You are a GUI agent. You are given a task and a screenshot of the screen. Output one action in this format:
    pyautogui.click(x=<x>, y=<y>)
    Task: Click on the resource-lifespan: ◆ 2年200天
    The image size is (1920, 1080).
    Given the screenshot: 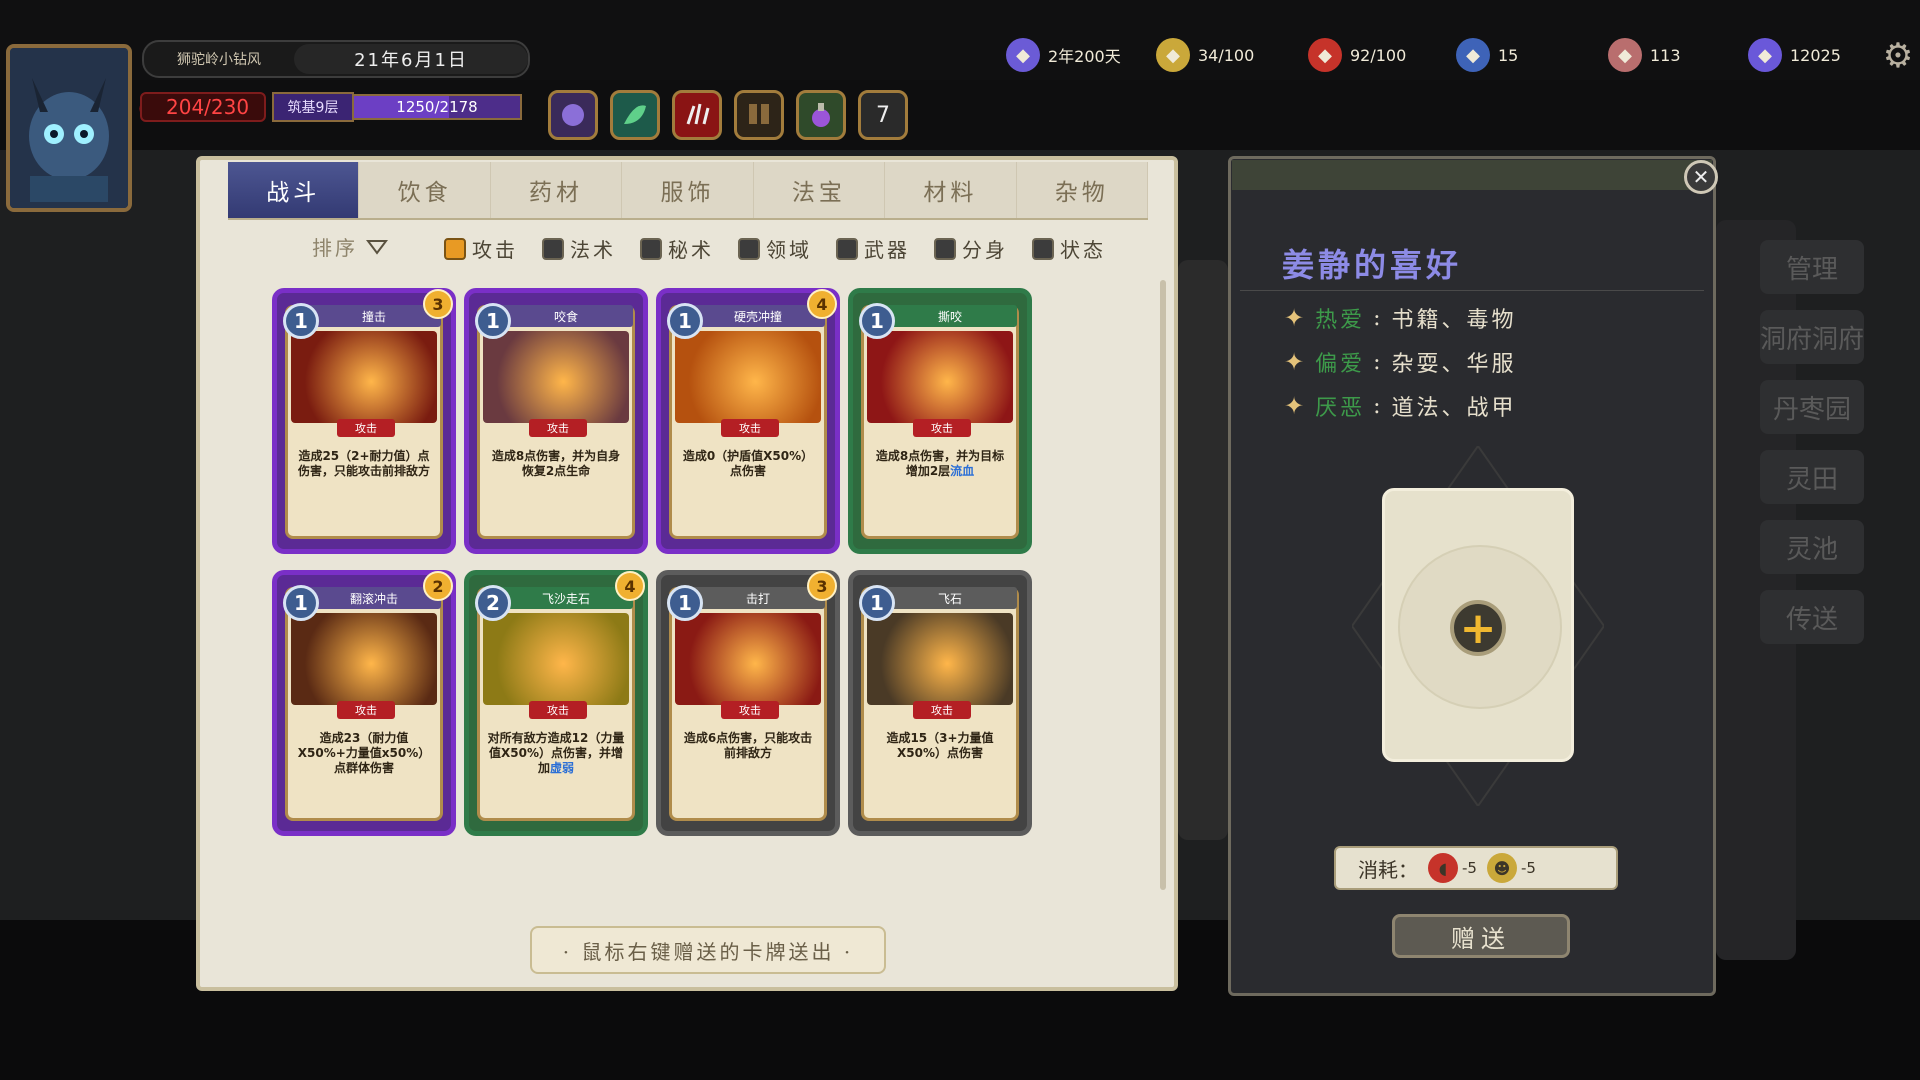 What is the action you would take?
    pyautogui.click(x=1063, y=55)
    